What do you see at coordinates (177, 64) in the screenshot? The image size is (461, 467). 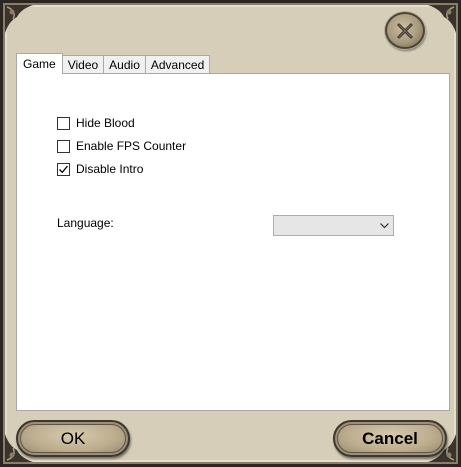 I see `tab-advanced: Advanced` at bounding box center [177, 64].